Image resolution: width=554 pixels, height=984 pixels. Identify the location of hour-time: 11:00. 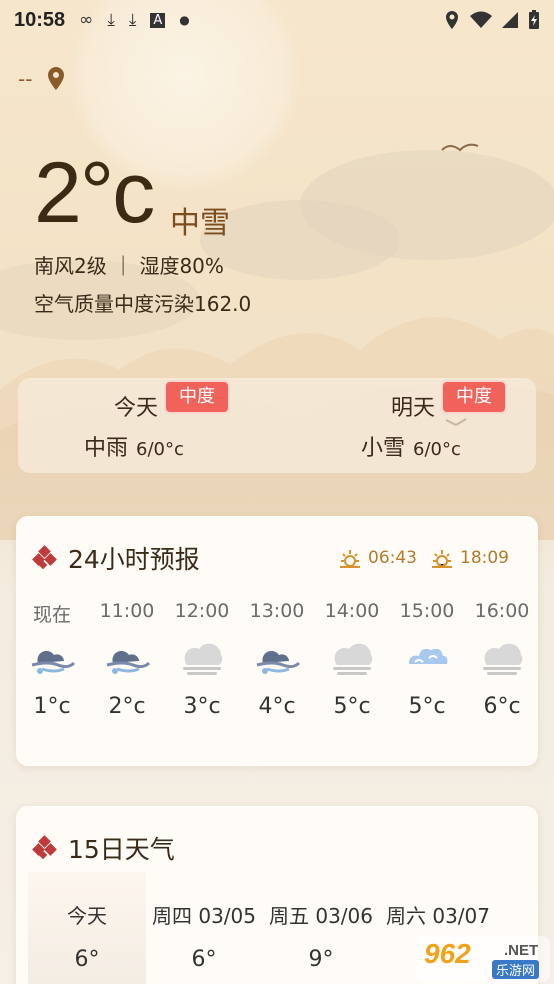
(127, 611).